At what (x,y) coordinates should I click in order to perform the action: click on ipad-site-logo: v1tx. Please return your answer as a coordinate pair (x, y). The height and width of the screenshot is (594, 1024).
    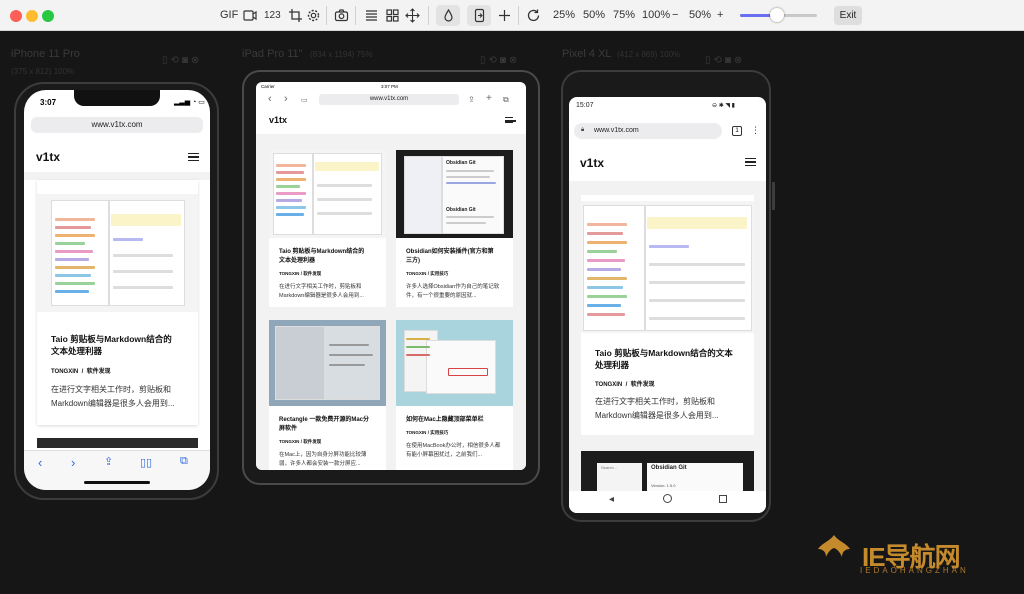
    Looking at the image, I should click on (278, 120).